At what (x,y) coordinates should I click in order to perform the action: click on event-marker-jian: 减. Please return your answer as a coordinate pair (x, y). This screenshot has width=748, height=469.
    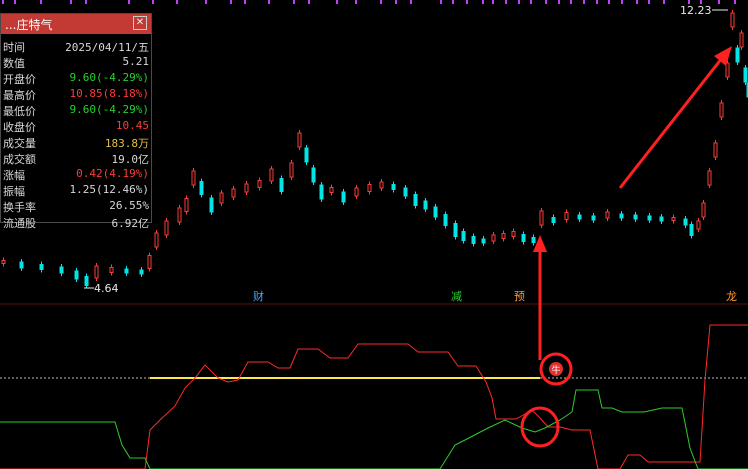
    Looking at the image, I should click on (456, 296).